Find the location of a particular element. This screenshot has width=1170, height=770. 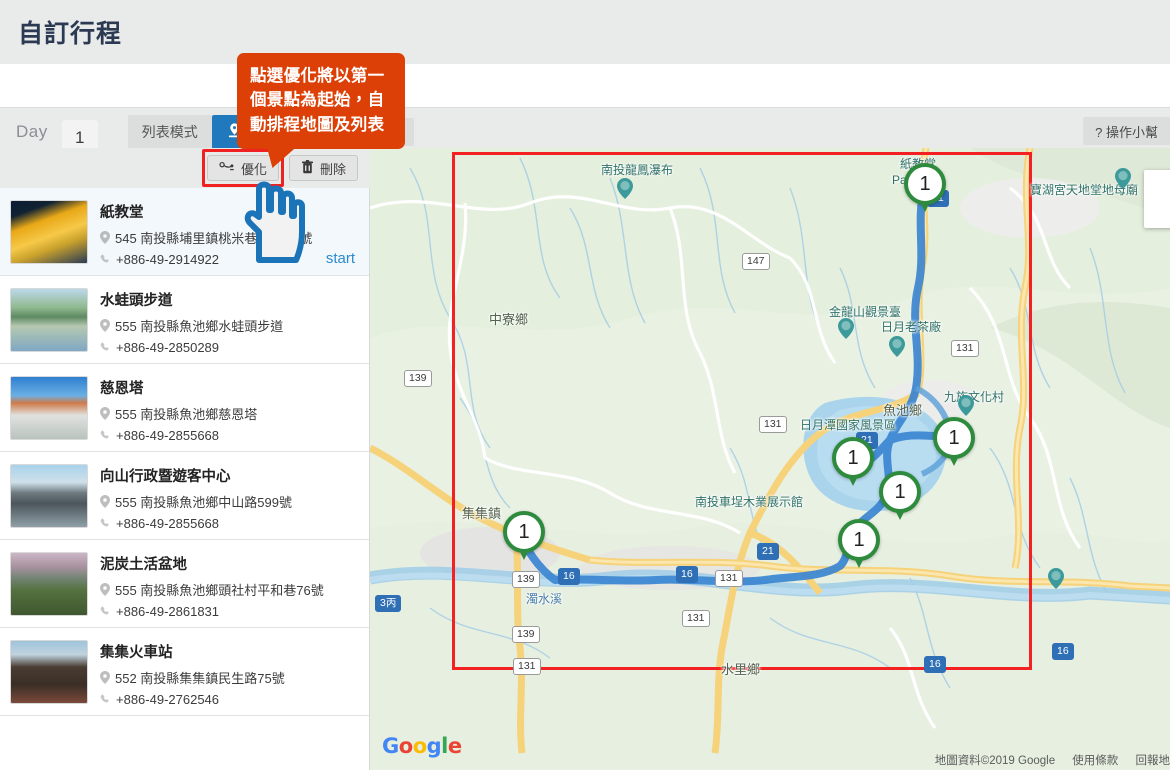

day-label: Day is located at coordinates (32, 131).